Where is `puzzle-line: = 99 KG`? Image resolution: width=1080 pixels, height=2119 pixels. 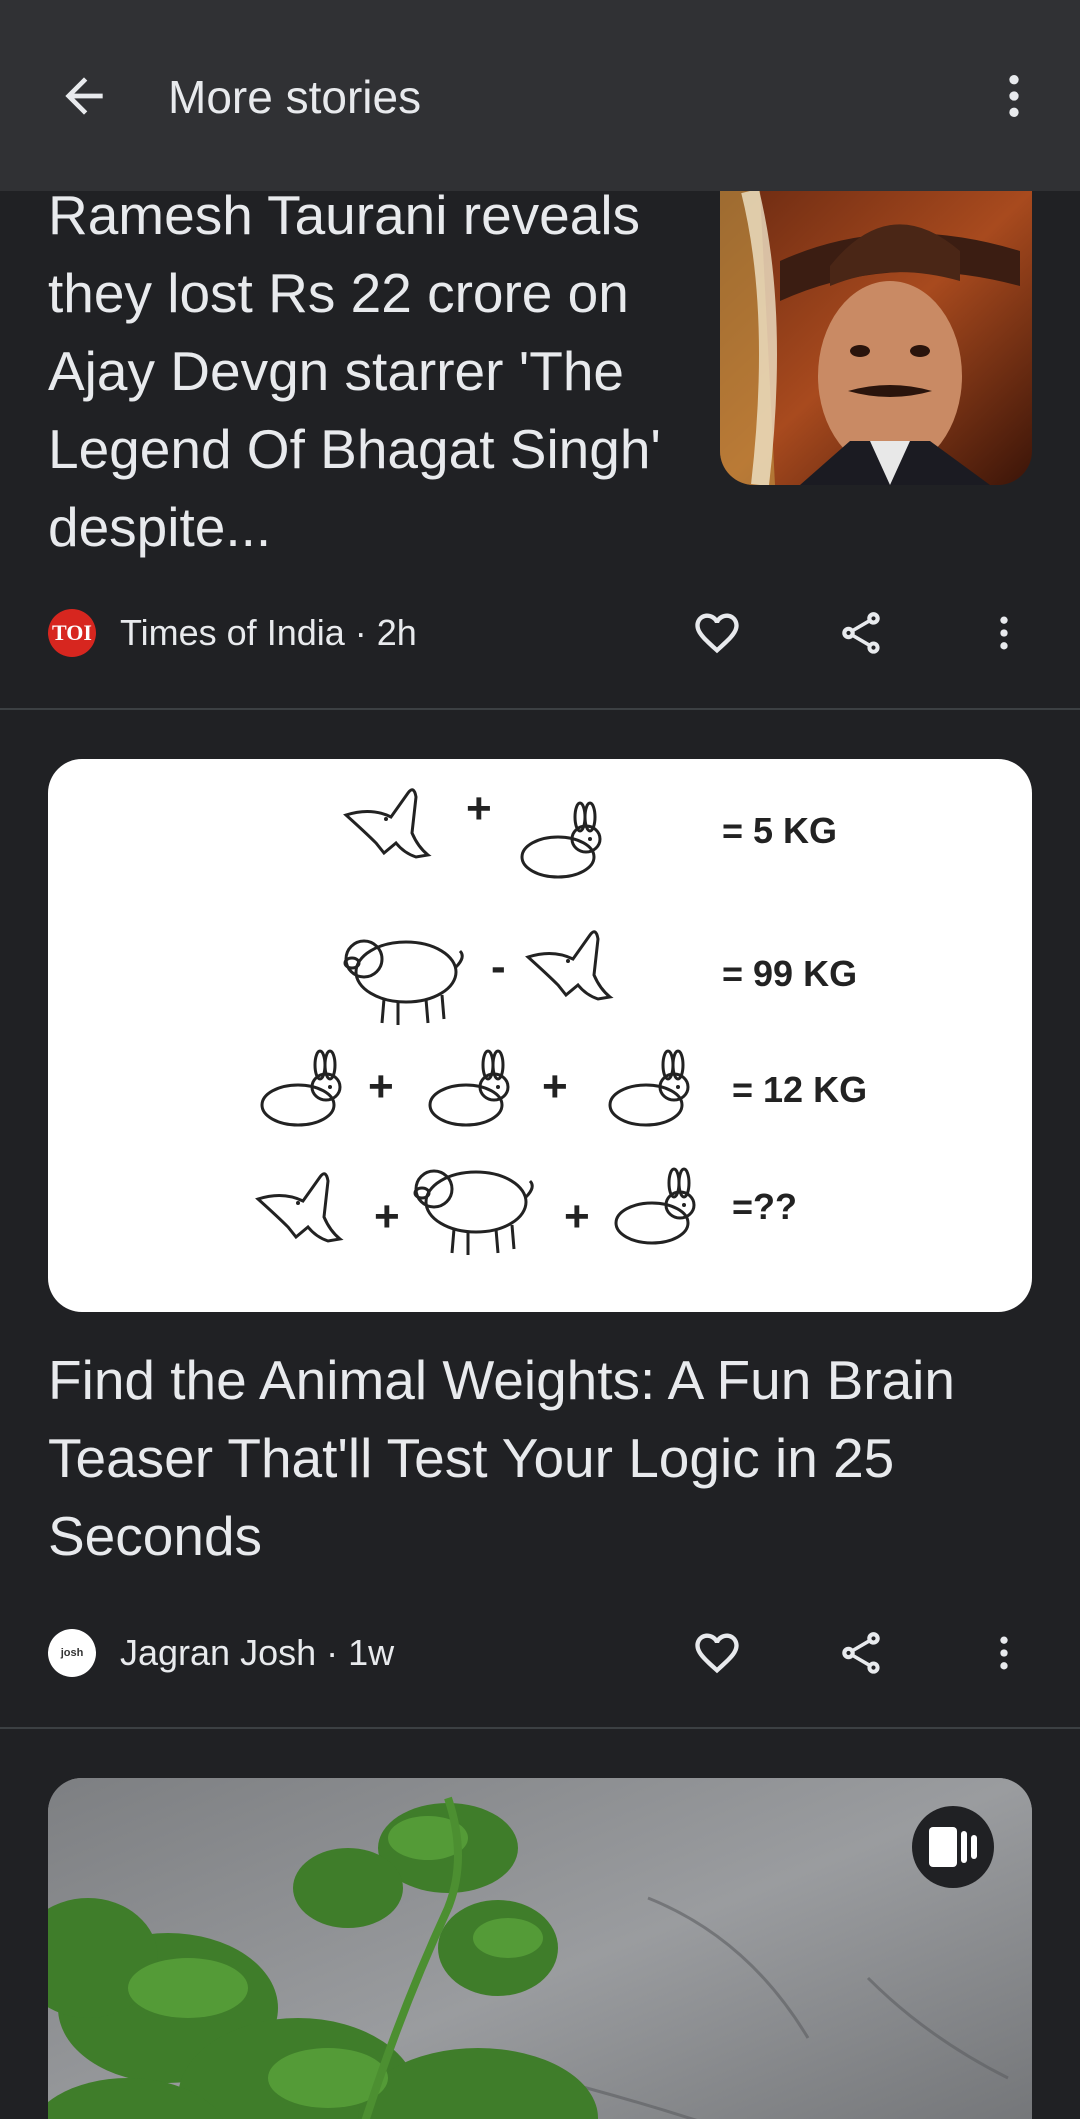 puzzle-line: = 99 KG is located at coordinates (789, 973).